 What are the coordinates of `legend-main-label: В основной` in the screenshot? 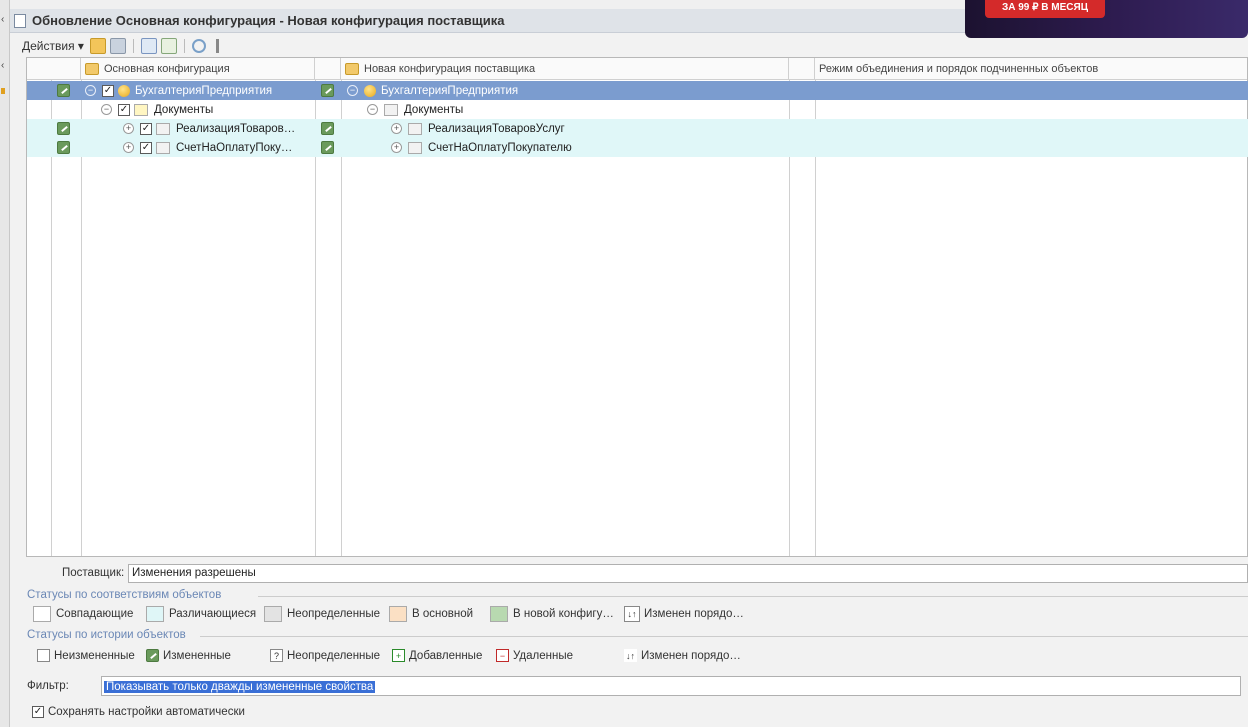 It's located at (443, 614).